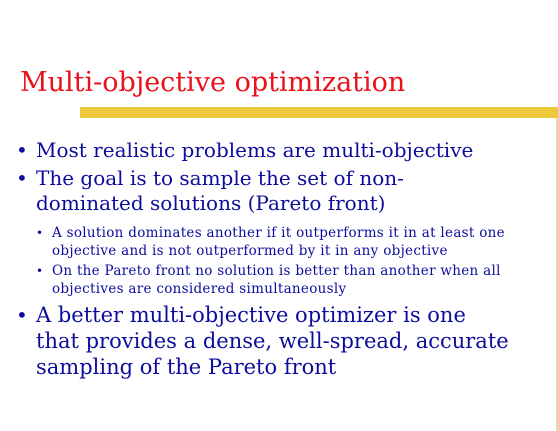  What do you see at coordinates (199, 289) in the screenshot?
I see `subbullet-line: objectives are considered simultaneously` at bounding box center [199, 289].